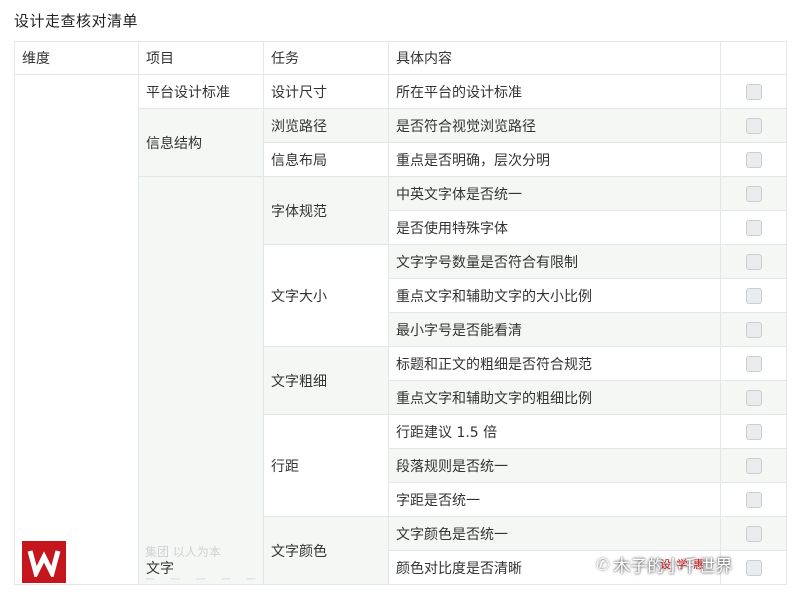  What do you see at coordinates (554, 329) in the screenshot?
I see `content-cell: 最小字号是否能看清` at bounding box center [554, 329].